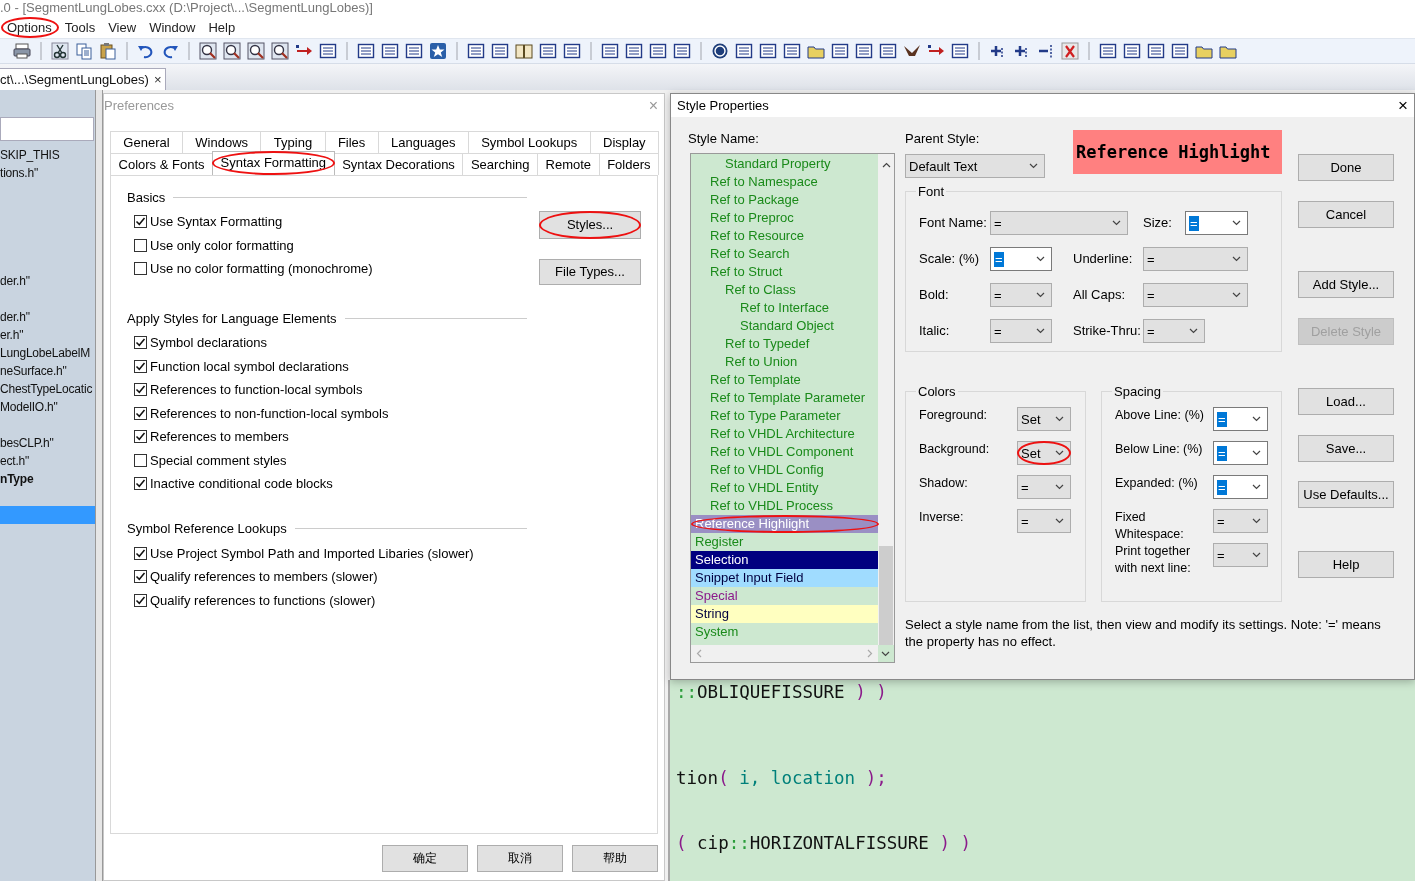 This screenshot has height=881, width=1415. Describe the element at coordinates (785, 596) in the screenshot. I see `style-list-item: Special` at that location.